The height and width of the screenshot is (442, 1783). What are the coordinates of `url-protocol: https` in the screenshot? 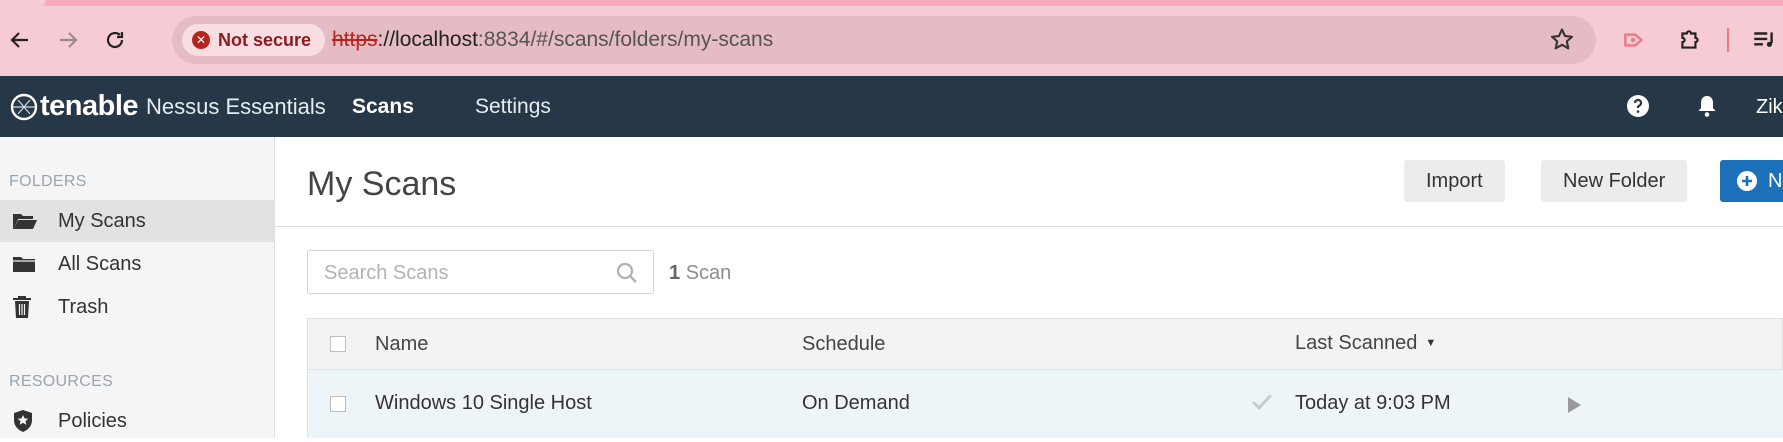 It's located at (355, 39).